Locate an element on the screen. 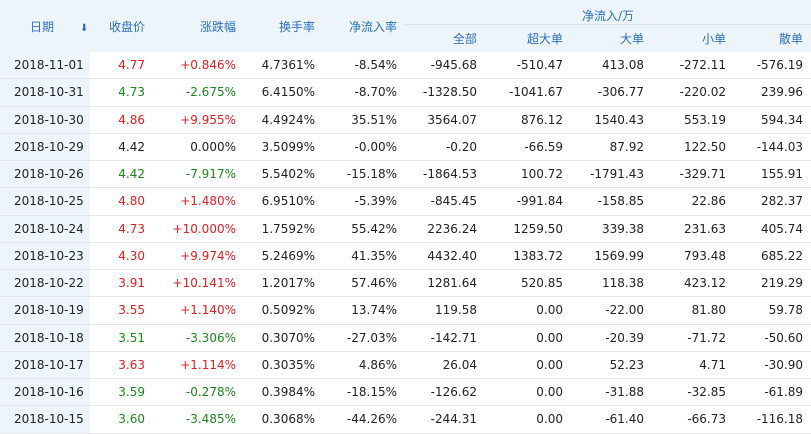 Image resolution: width=811 pixels, height=434 pixels. turnover-cell: 0.5092% is located at coordinates (283, 310).